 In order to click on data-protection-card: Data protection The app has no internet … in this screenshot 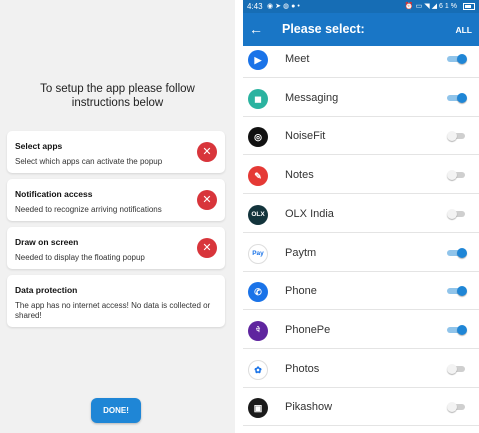, I will do `click(116, 301)`.